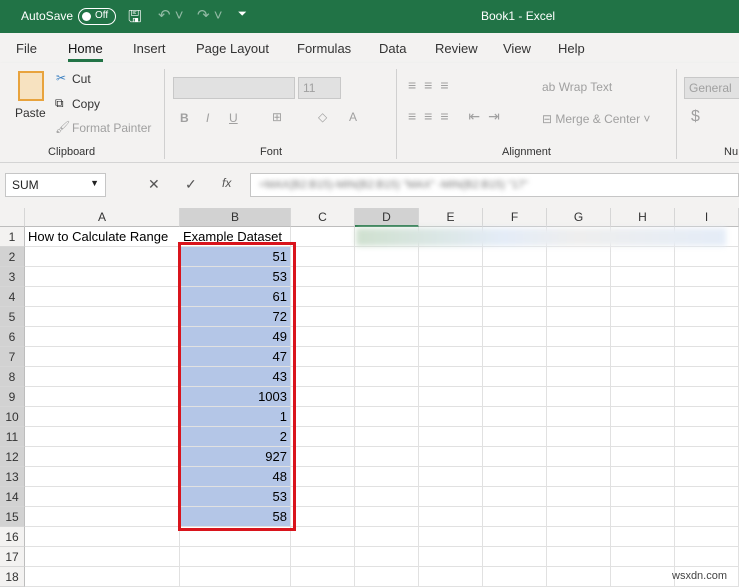 The image size is (739, 587). What do you see at coordinates (643, 217) in the screenshot?
I see `column-header: H` at bounding box center [643, 217].